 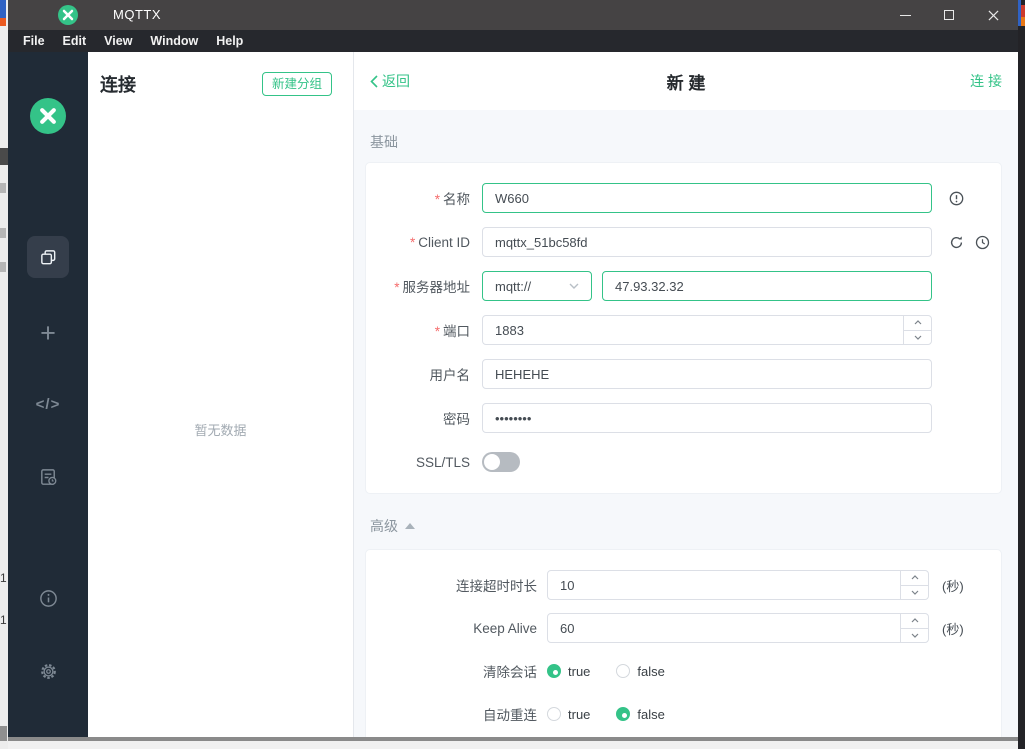 I want to click on ssl-label: SSL/TLS, so click(x=442, y=462).